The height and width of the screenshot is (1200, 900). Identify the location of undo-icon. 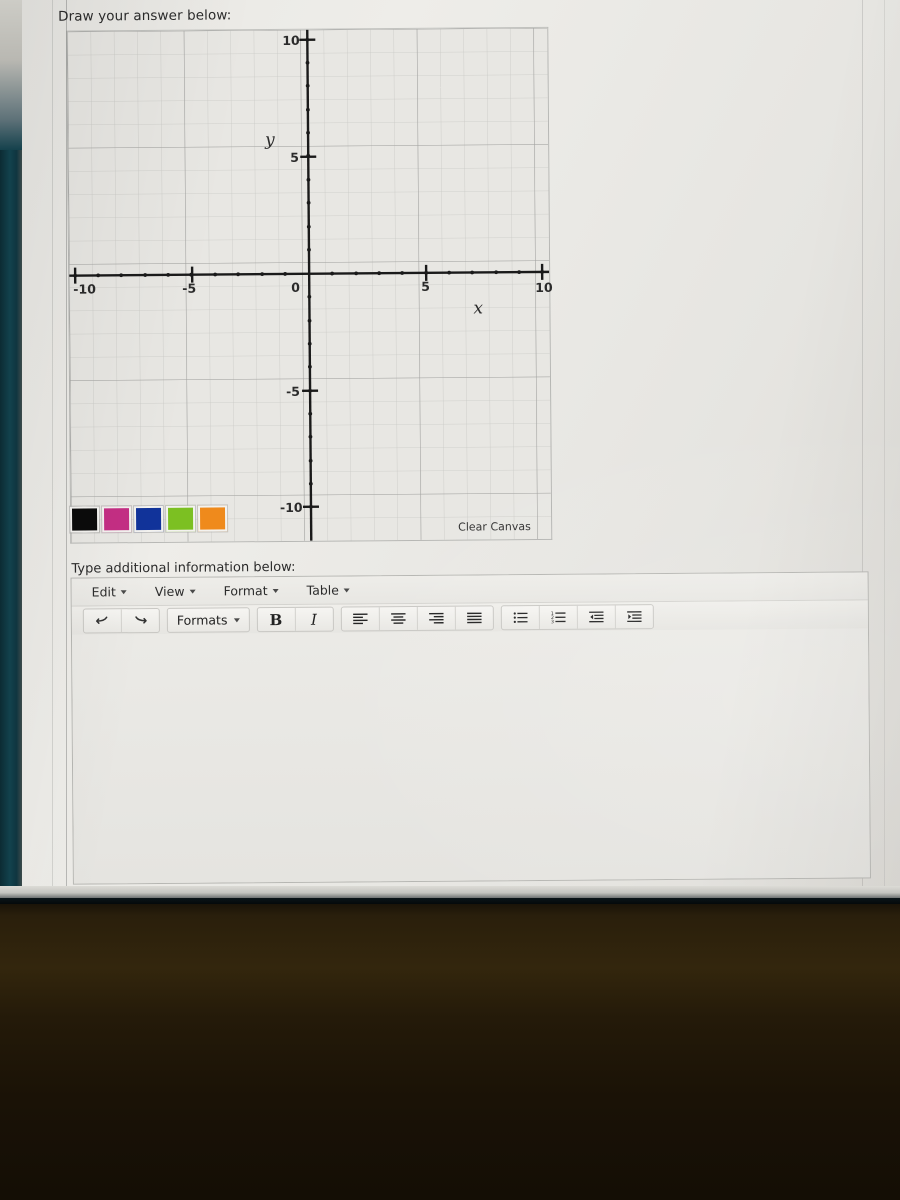
(102, 620).